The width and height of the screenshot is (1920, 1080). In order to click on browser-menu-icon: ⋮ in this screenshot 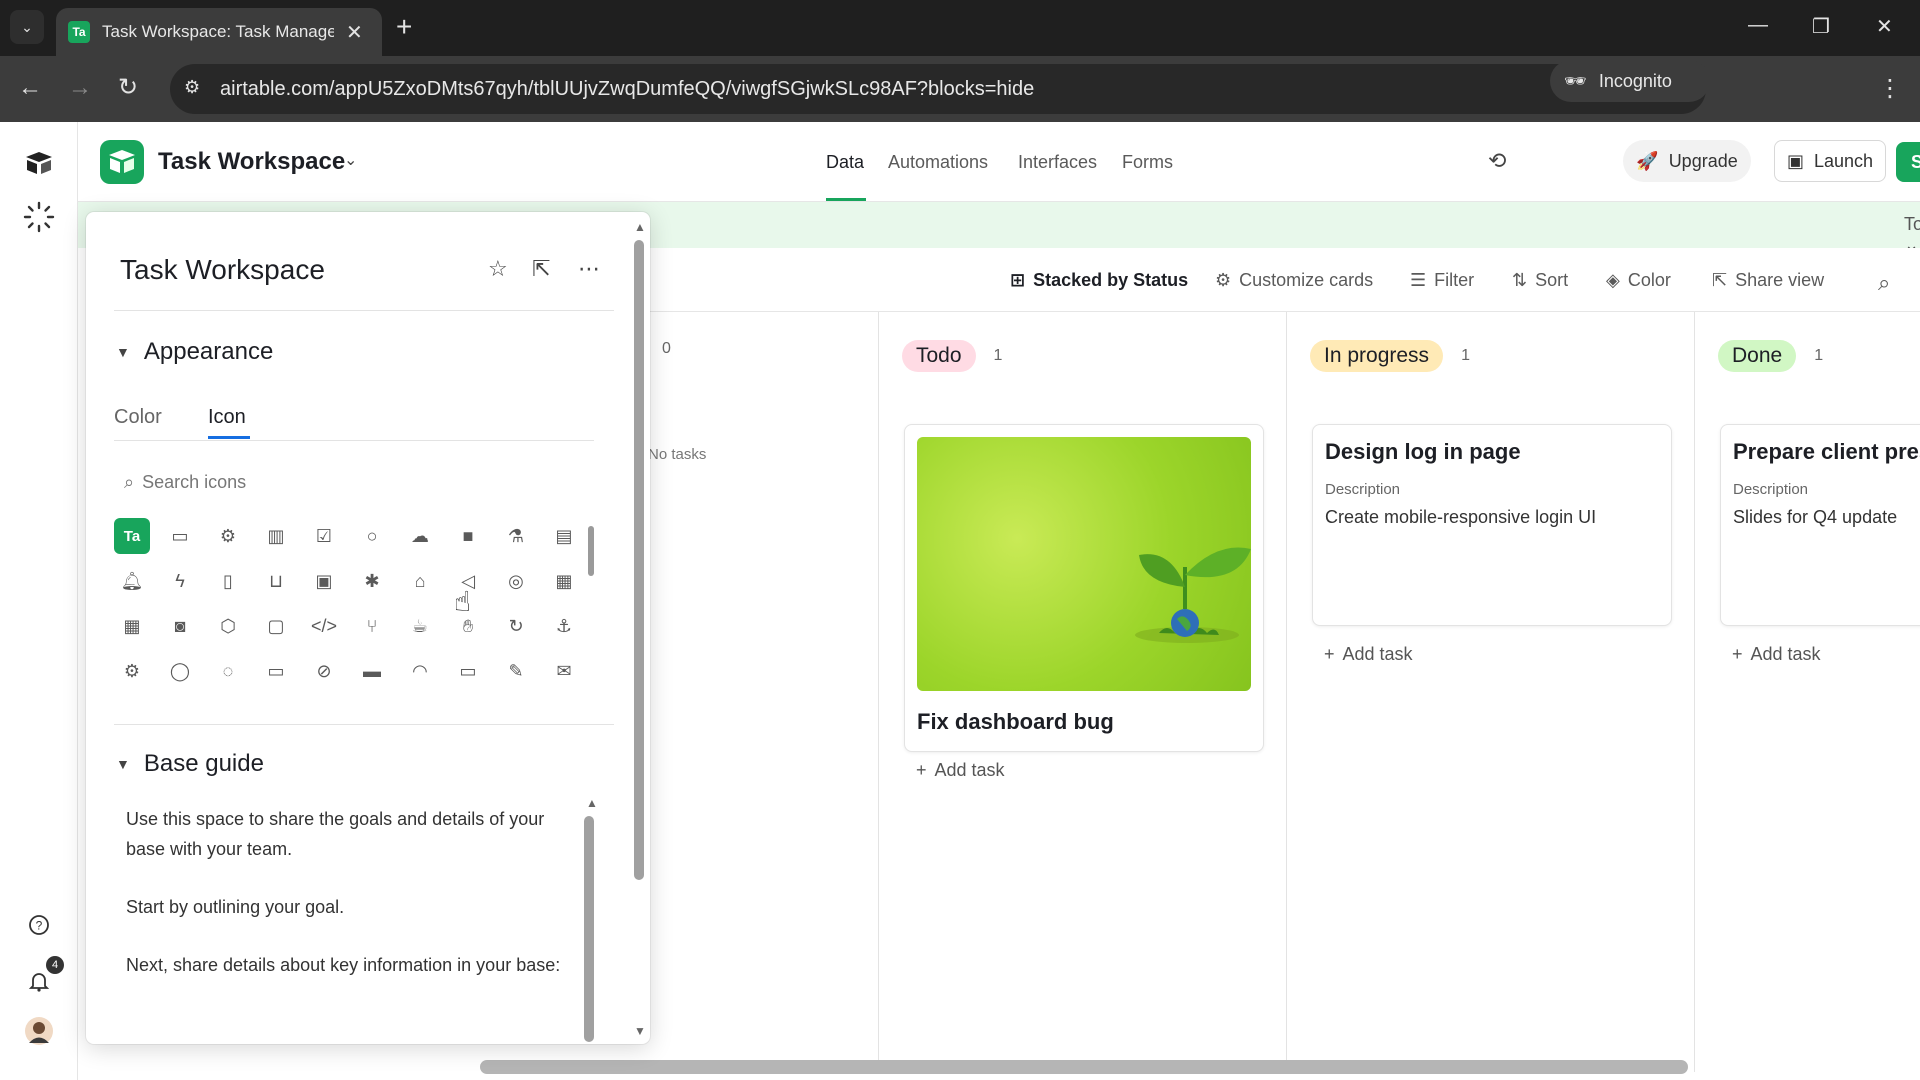, I will do `click(1890, 88)`.